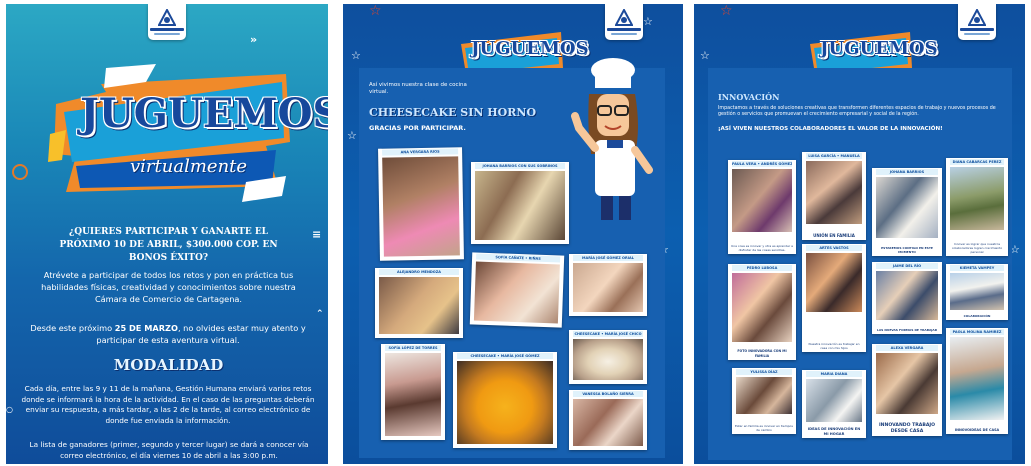 This screenshot has width=1031, height=466. I want to click on photo-card: KIEMETA VAMPEY COLABORACIÓN, so click(977, 292).